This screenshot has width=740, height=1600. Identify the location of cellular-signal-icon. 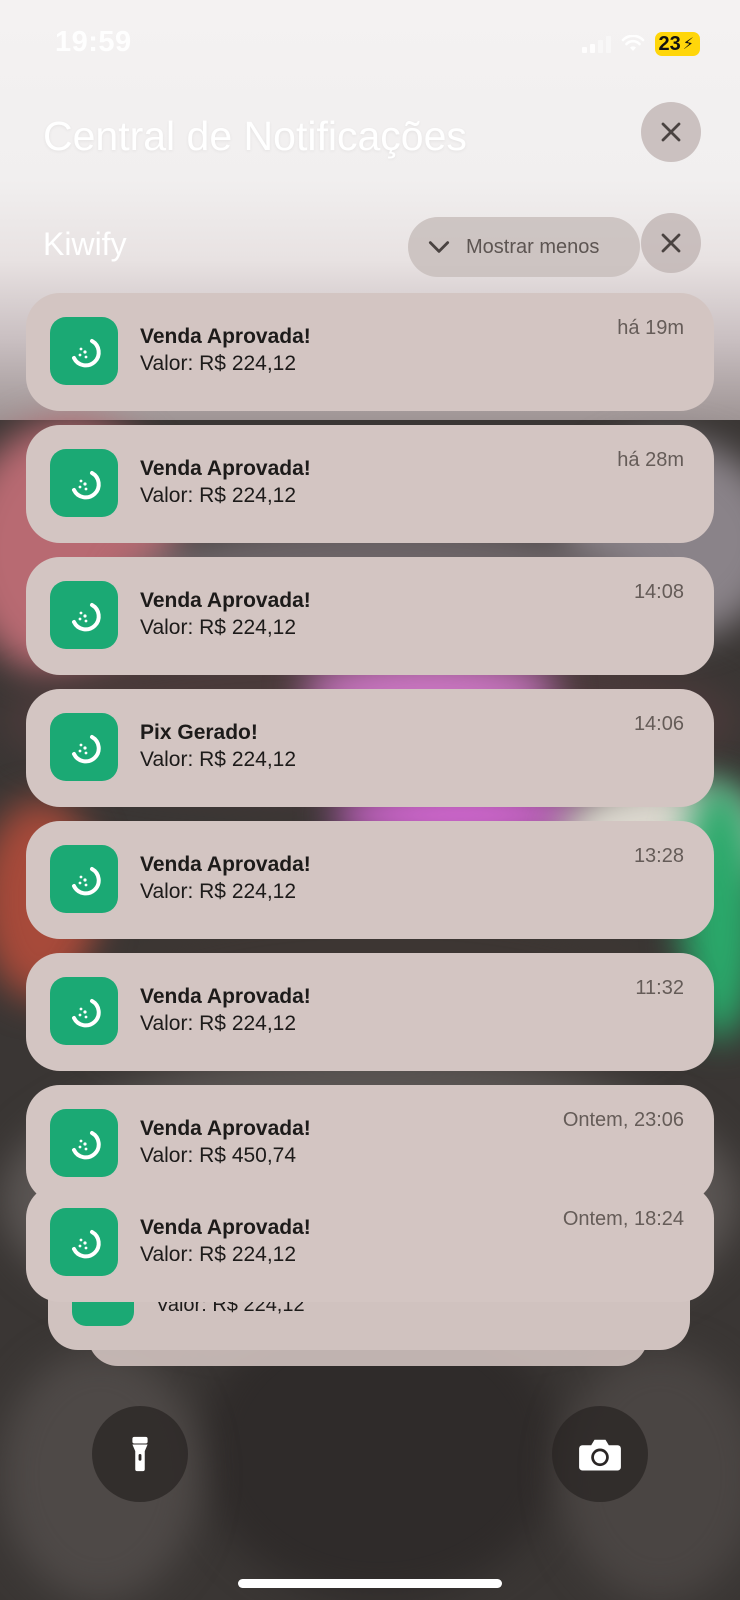
(596, 44).